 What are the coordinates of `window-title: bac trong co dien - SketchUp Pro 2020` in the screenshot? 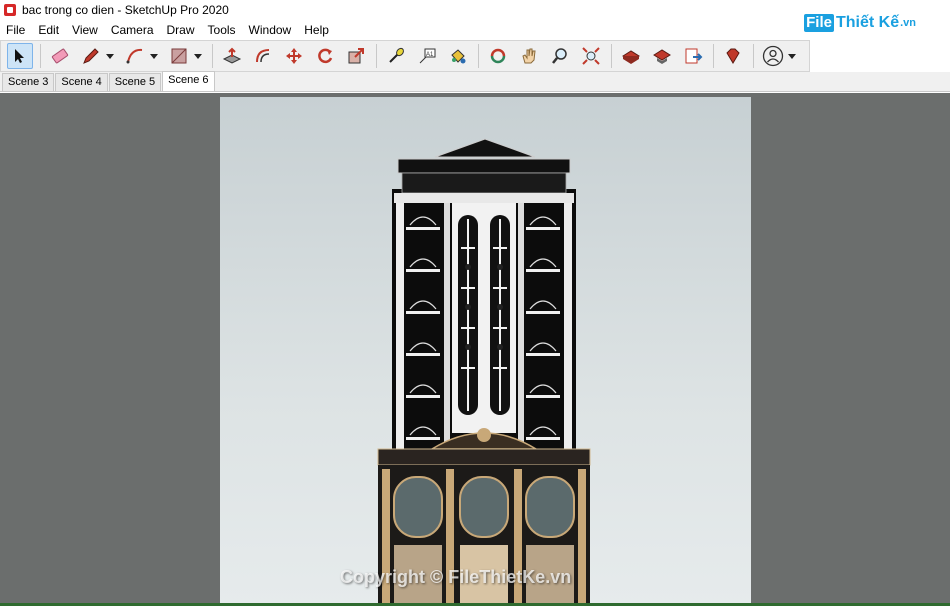 It's located at (125, 10).